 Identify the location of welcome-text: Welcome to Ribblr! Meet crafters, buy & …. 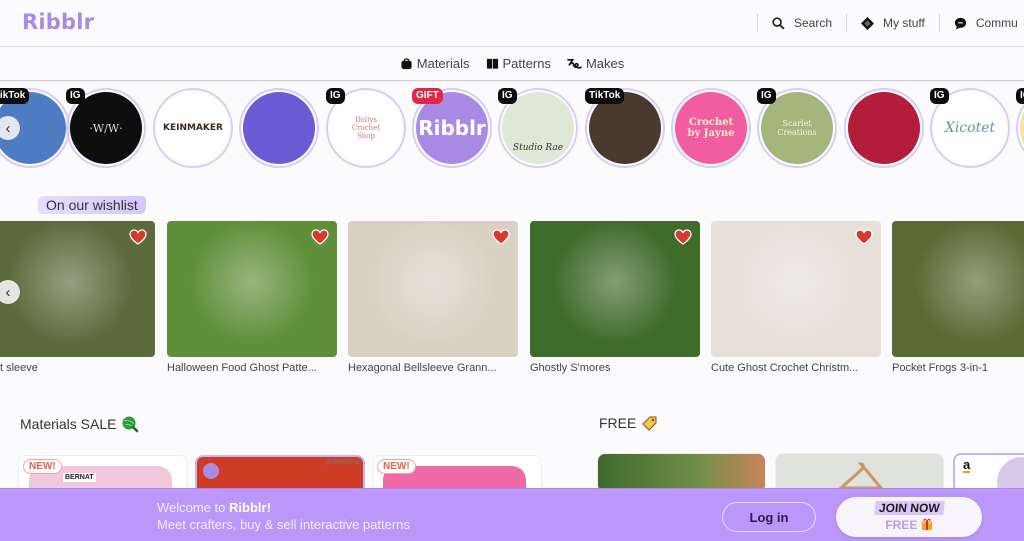
(283, 516).